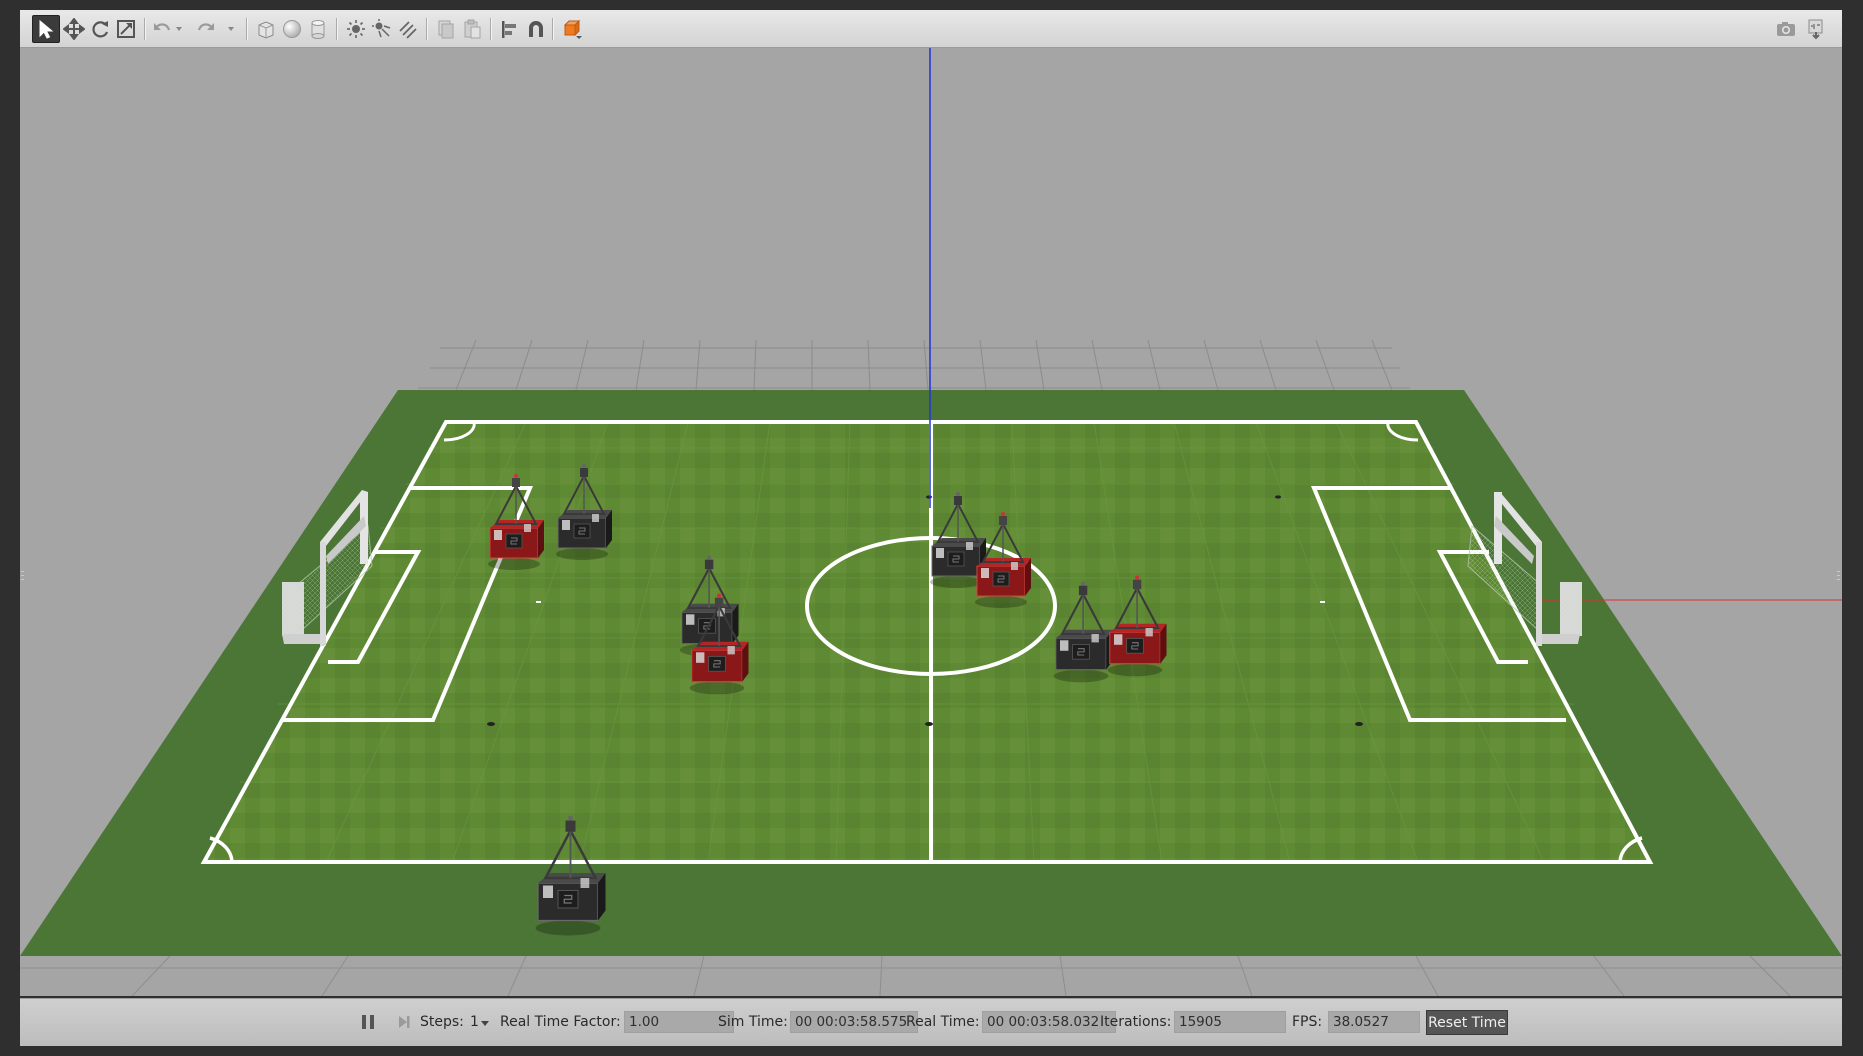 This screenshot has width=1863, height=1056. Describe the element at coordinates (931, 975) in the screenshot. I see `ground-grid-front` at that location.